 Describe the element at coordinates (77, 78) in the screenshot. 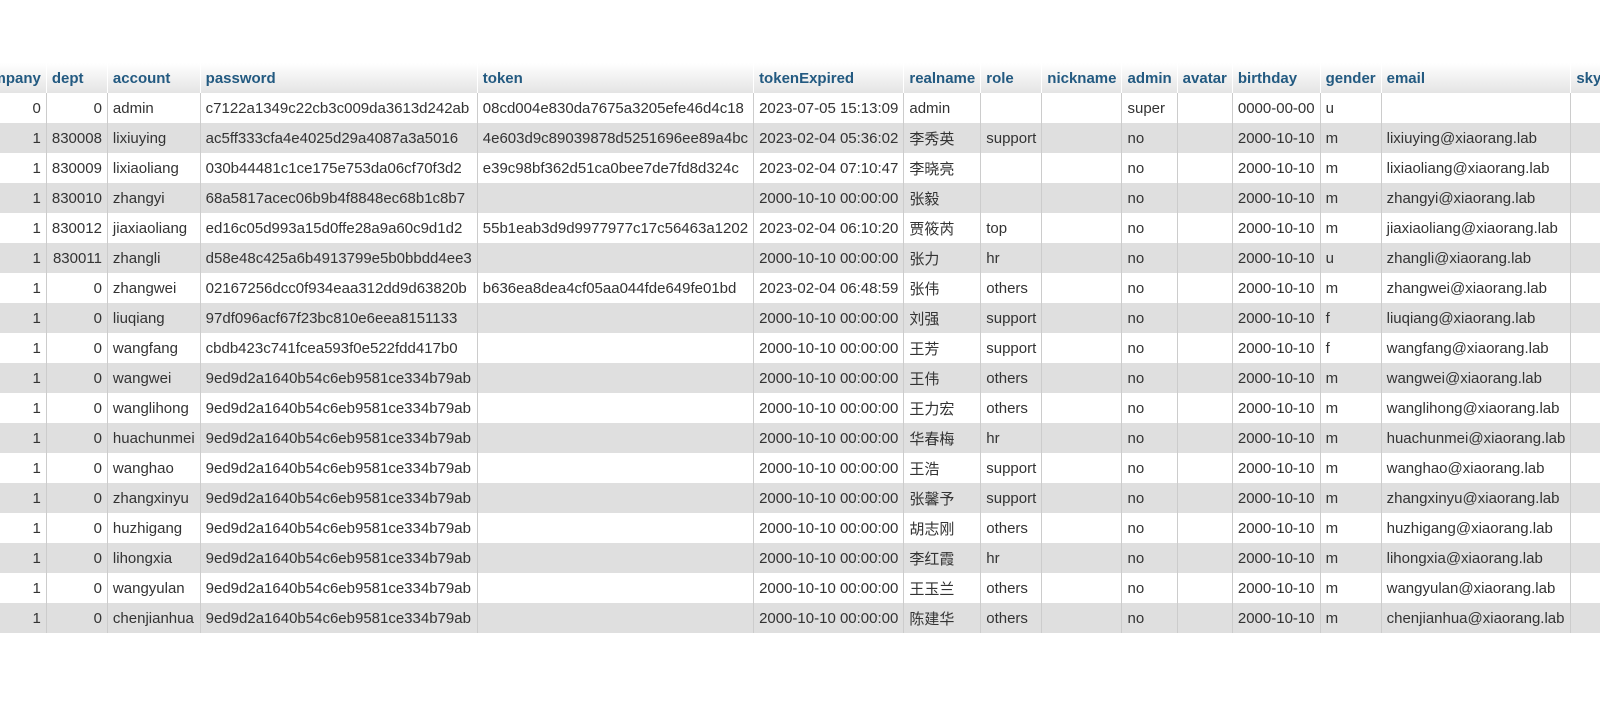

I see `column-header-dept: dept` at that location.